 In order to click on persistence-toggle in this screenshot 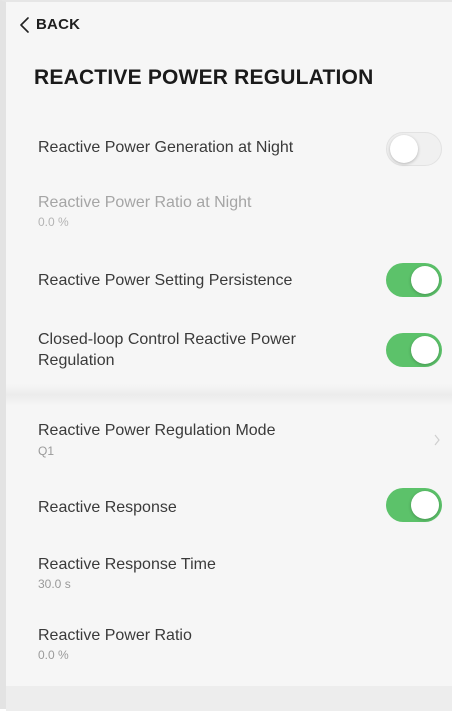, I will do `click(414, 280)`.